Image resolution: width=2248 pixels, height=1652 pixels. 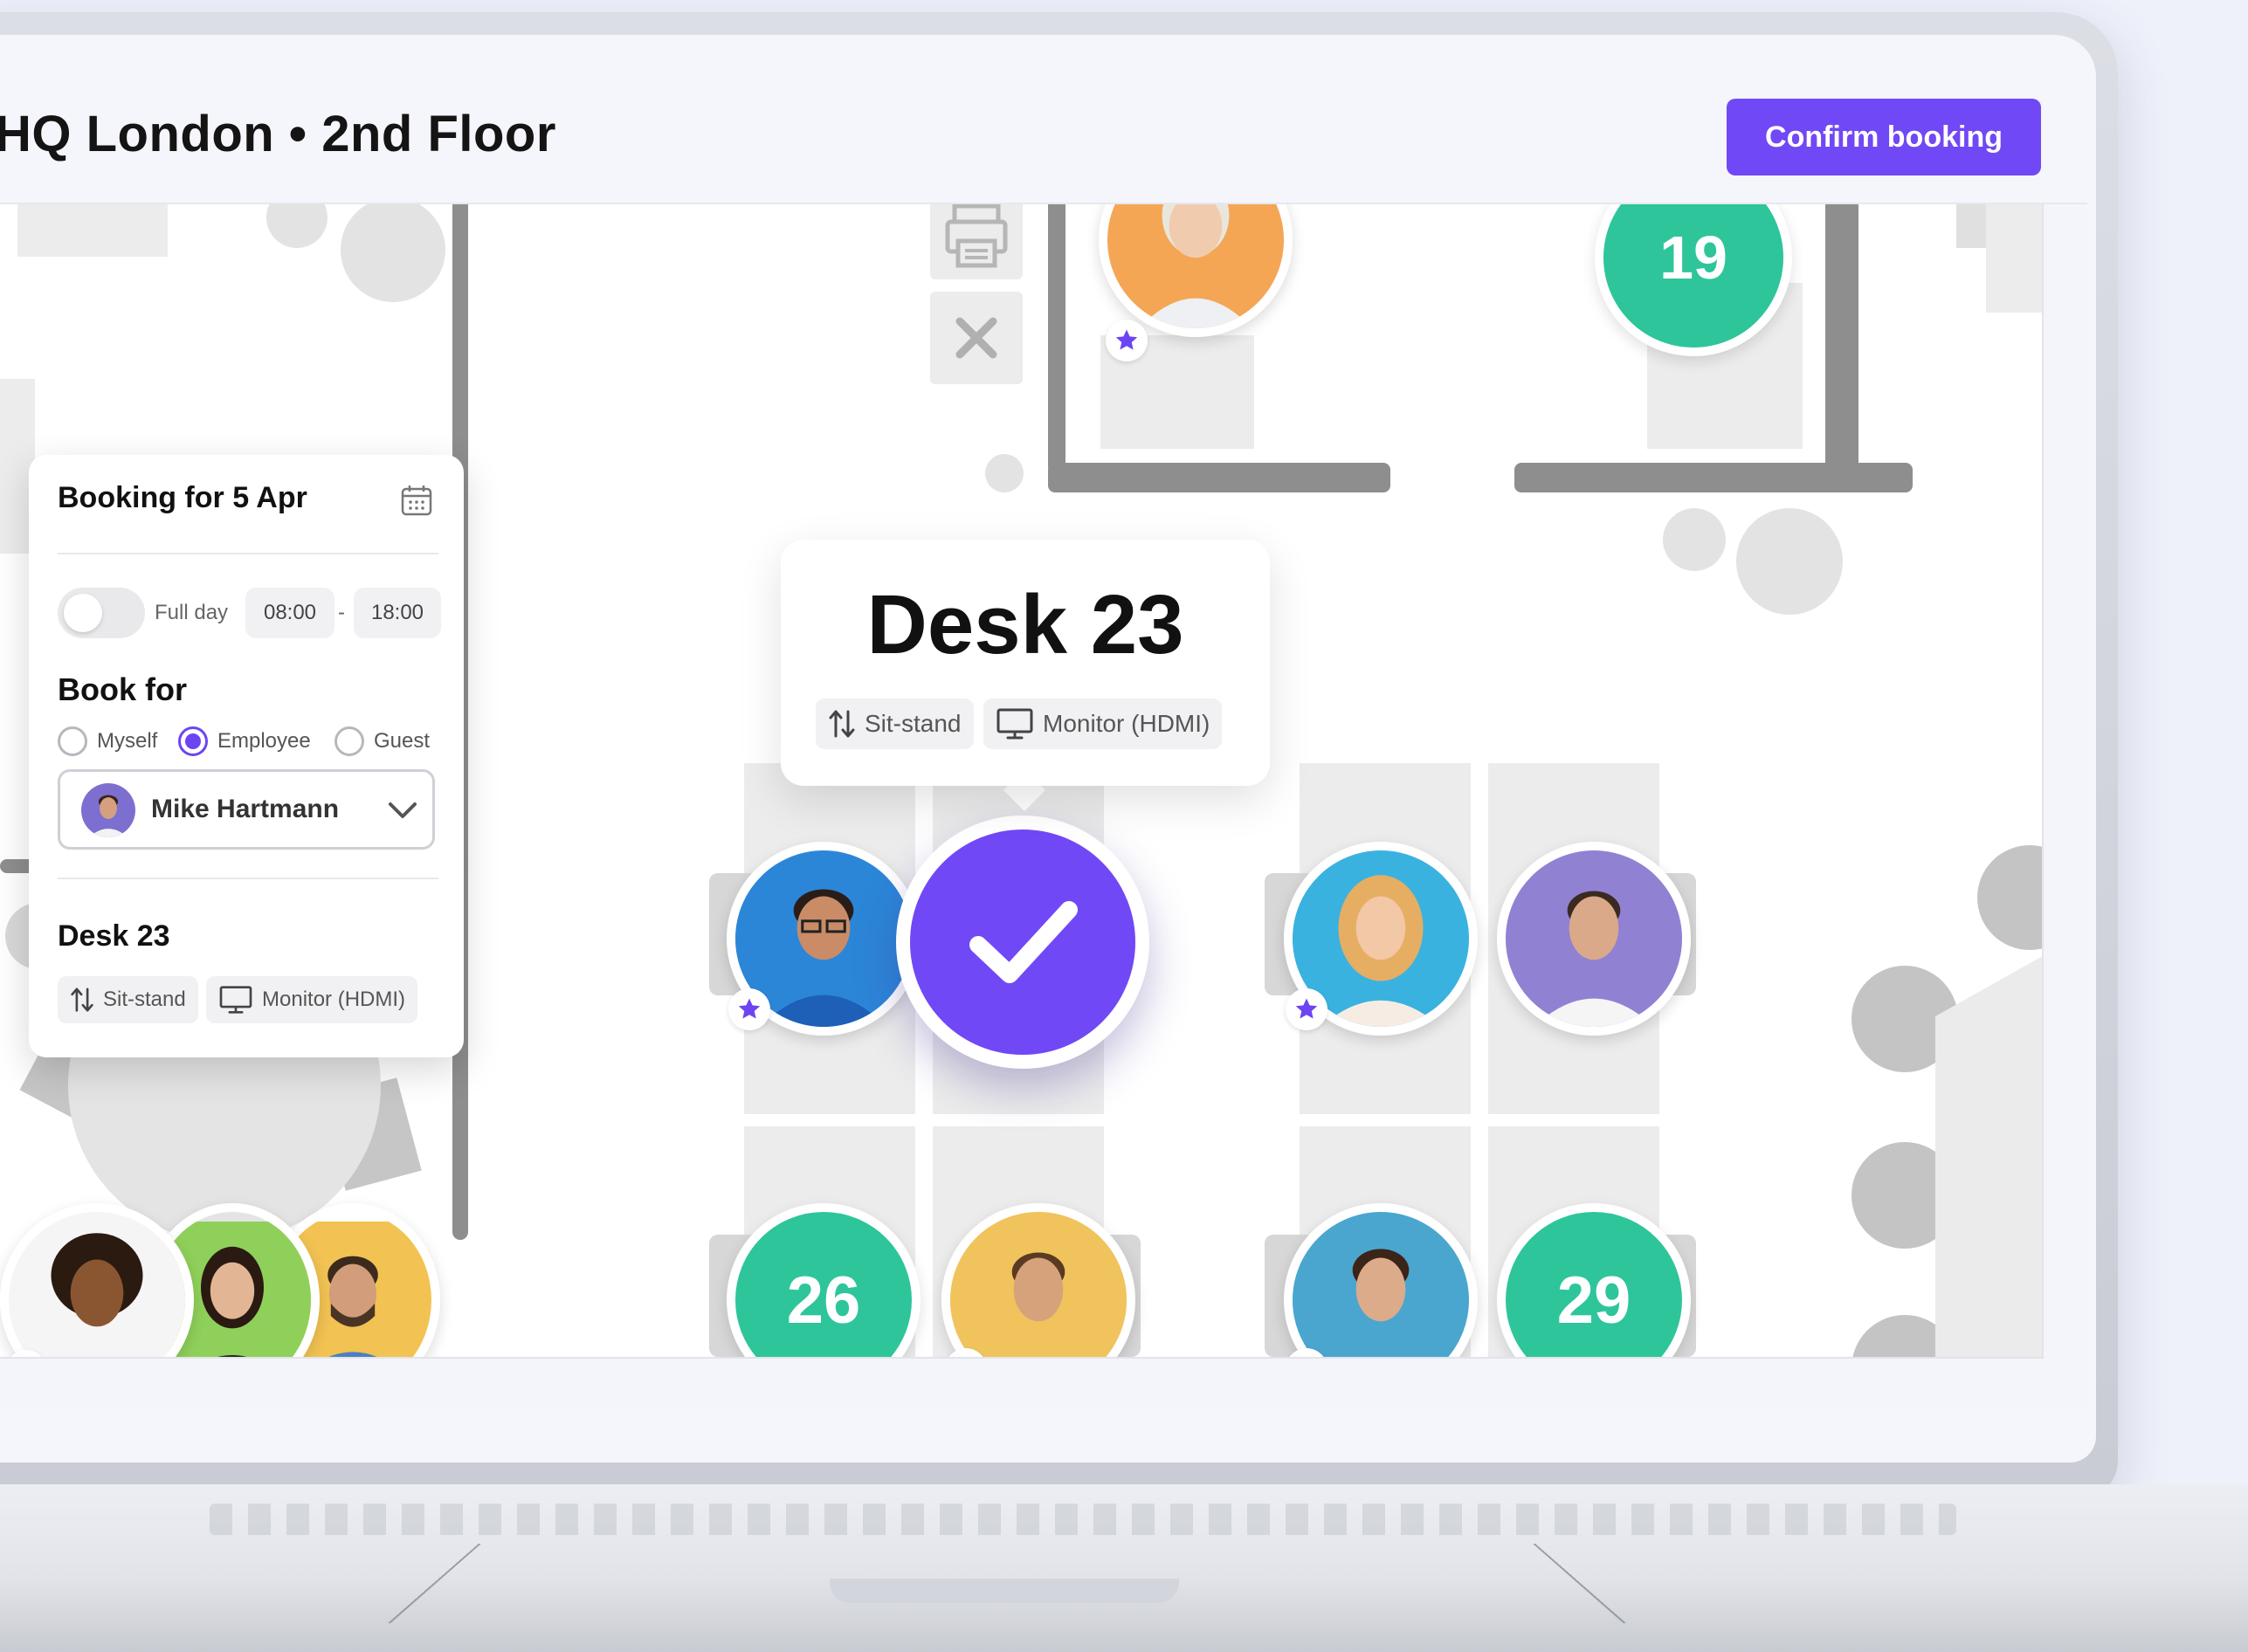 What do you see at coordinates (83, 613) in the screenshot?
I see `toggle-knob` at bounding box center [83, 613].